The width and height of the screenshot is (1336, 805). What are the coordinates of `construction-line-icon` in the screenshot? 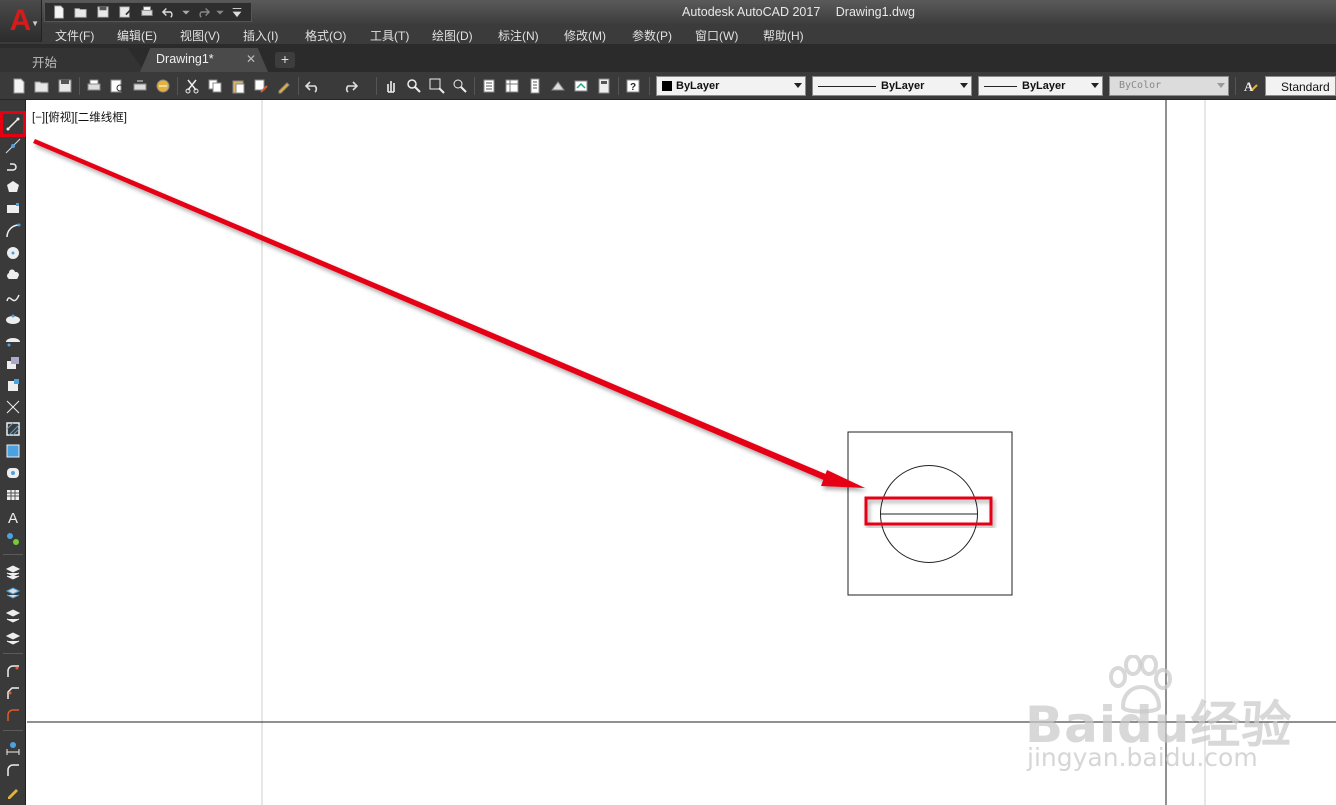 It's located at (13, 146).